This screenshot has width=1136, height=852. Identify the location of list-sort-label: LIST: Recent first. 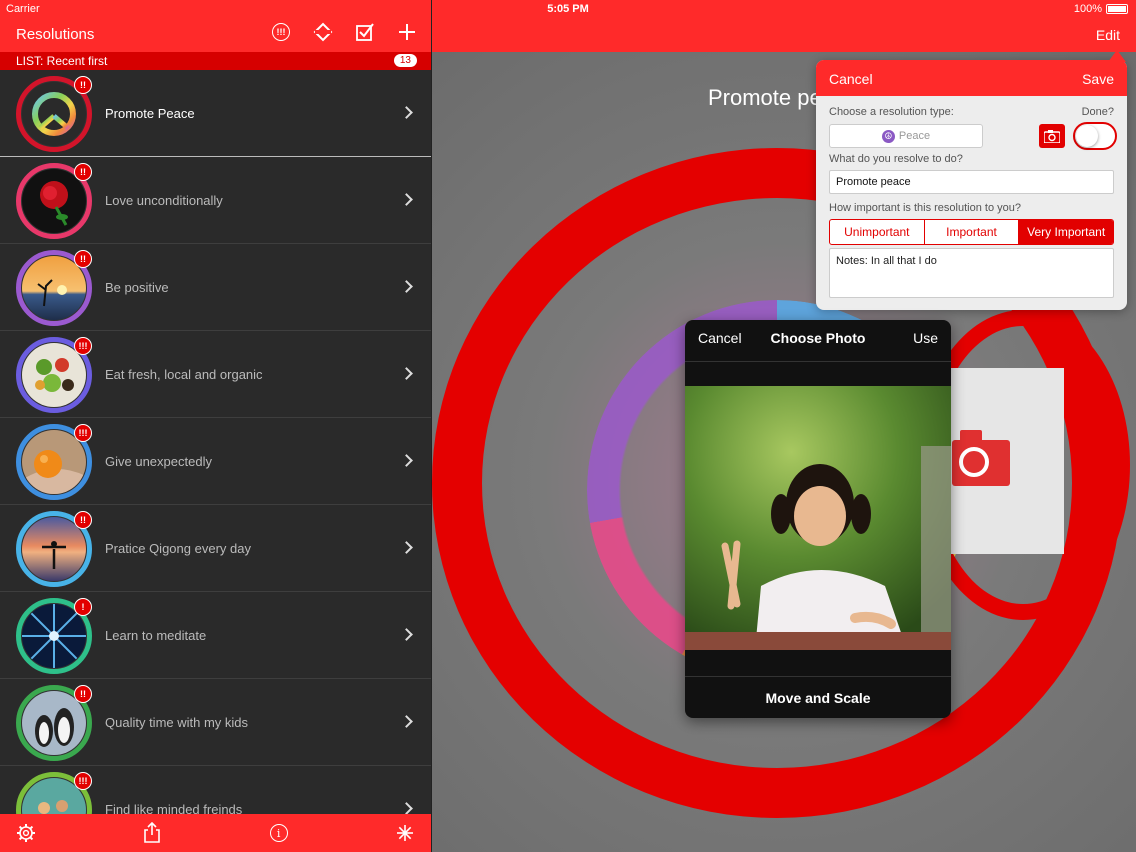
(62, 61).